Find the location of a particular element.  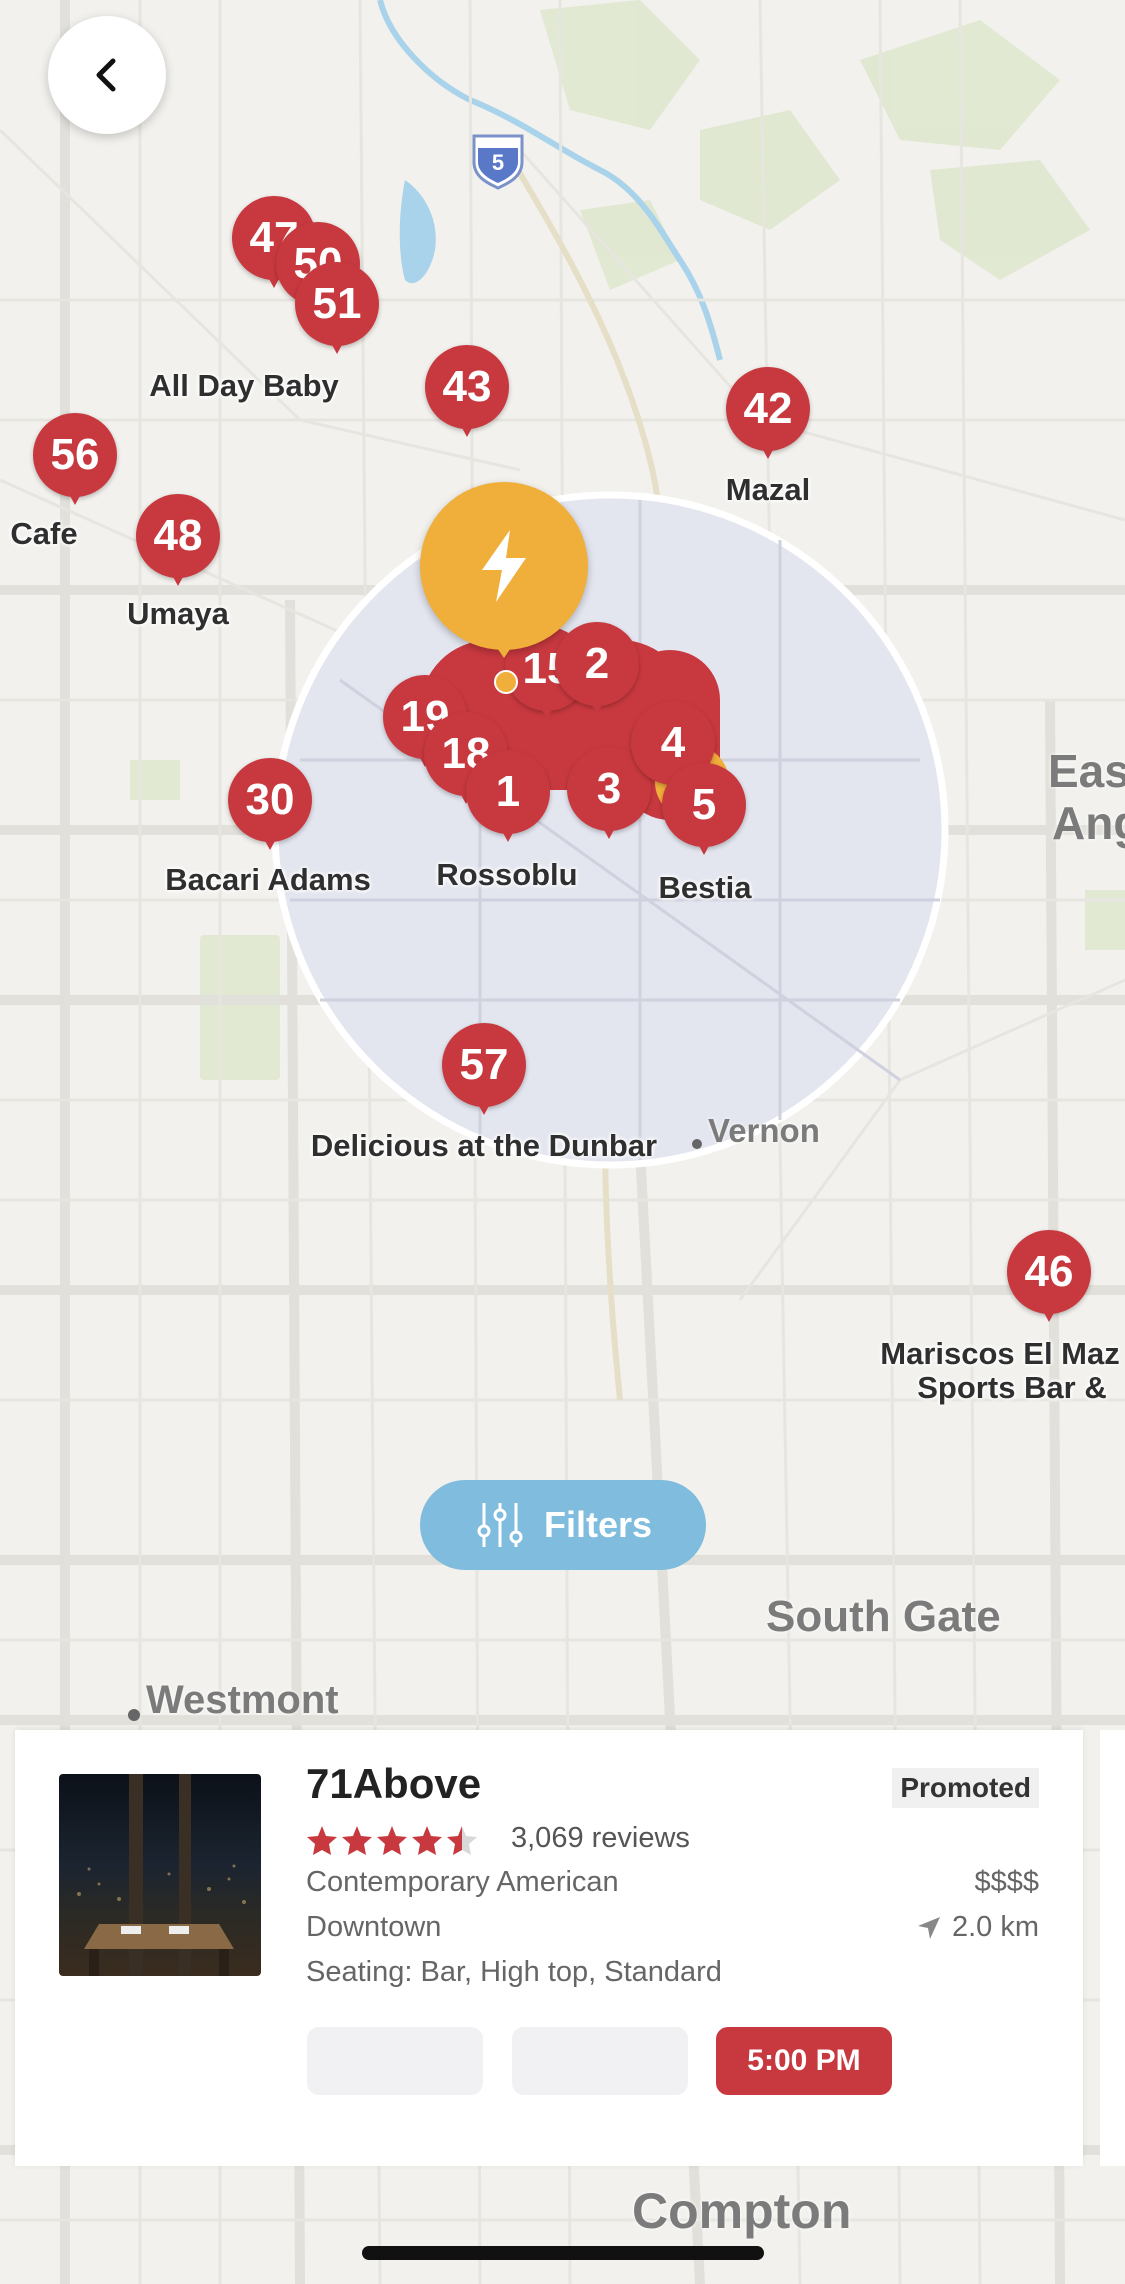

lightning-bolt-icon is located at coordinates (504, 566).